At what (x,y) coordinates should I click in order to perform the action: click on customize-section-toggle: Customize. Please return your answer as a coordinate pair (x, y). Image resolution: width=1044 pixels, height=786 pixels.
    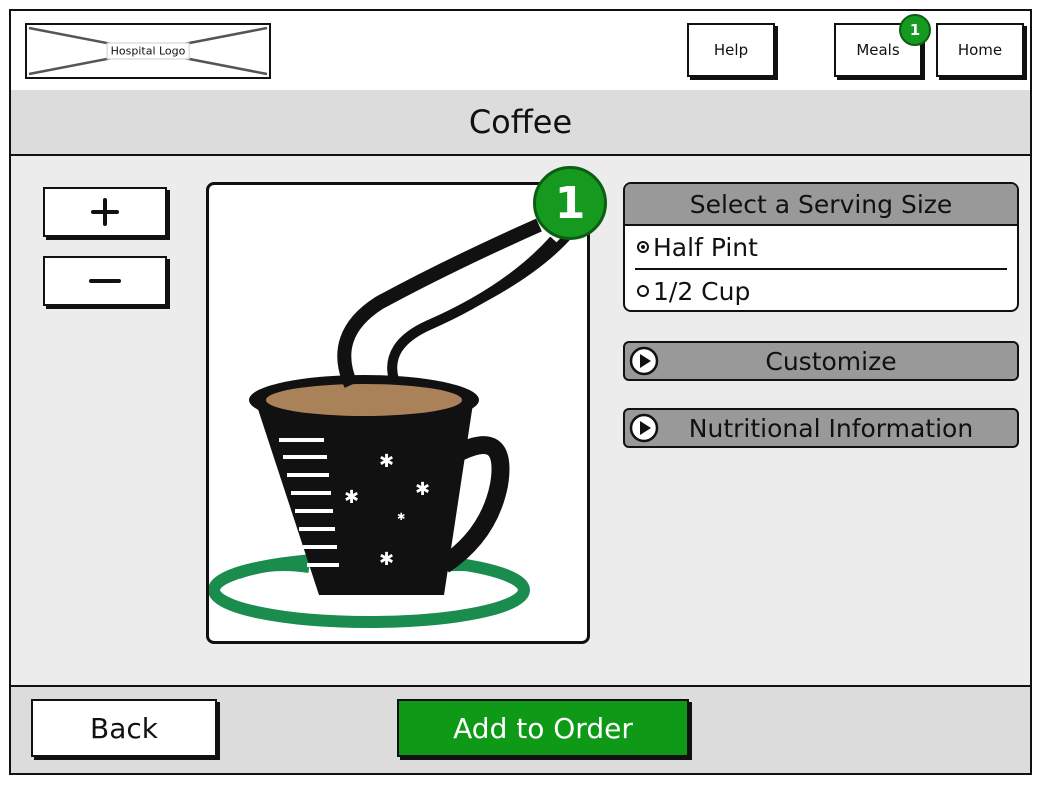
    Looking at the image, I should click on (821, 361).